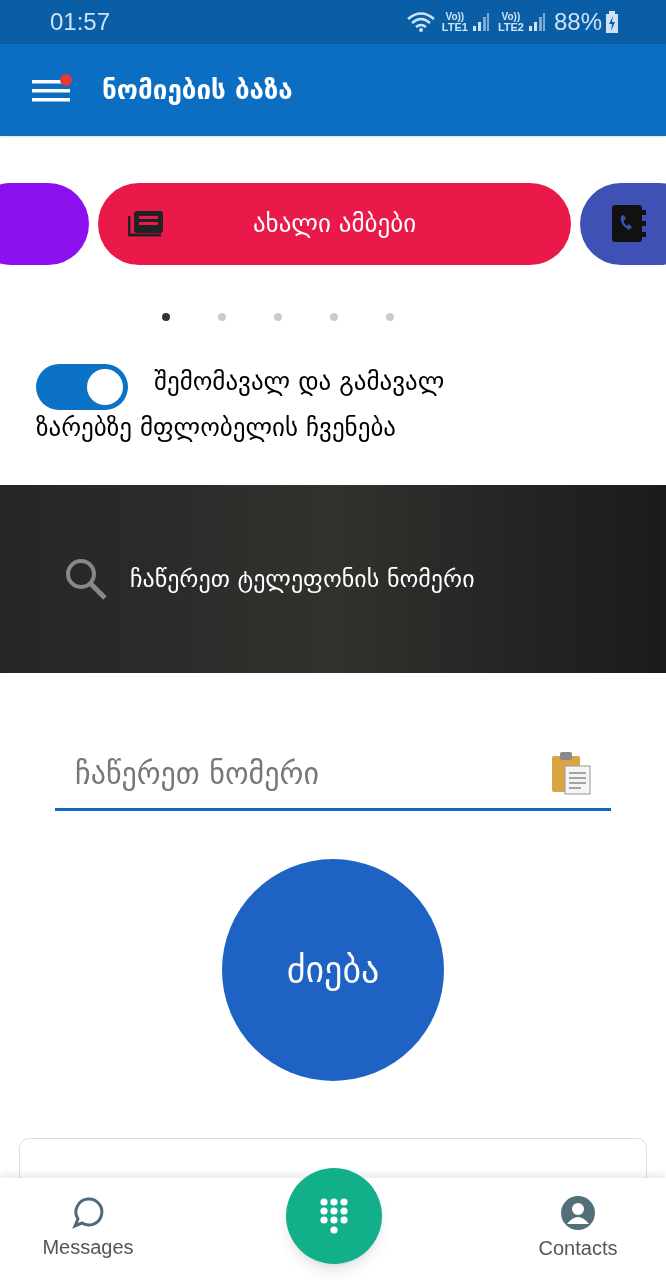 This screenshot has height=1280, width=666. What do you see at coordinates (302, 579) in the screenshot?
I see `banner-text: ჩაწერეთ ტელეფონის ნომერი` at bounding box center [302, 579].